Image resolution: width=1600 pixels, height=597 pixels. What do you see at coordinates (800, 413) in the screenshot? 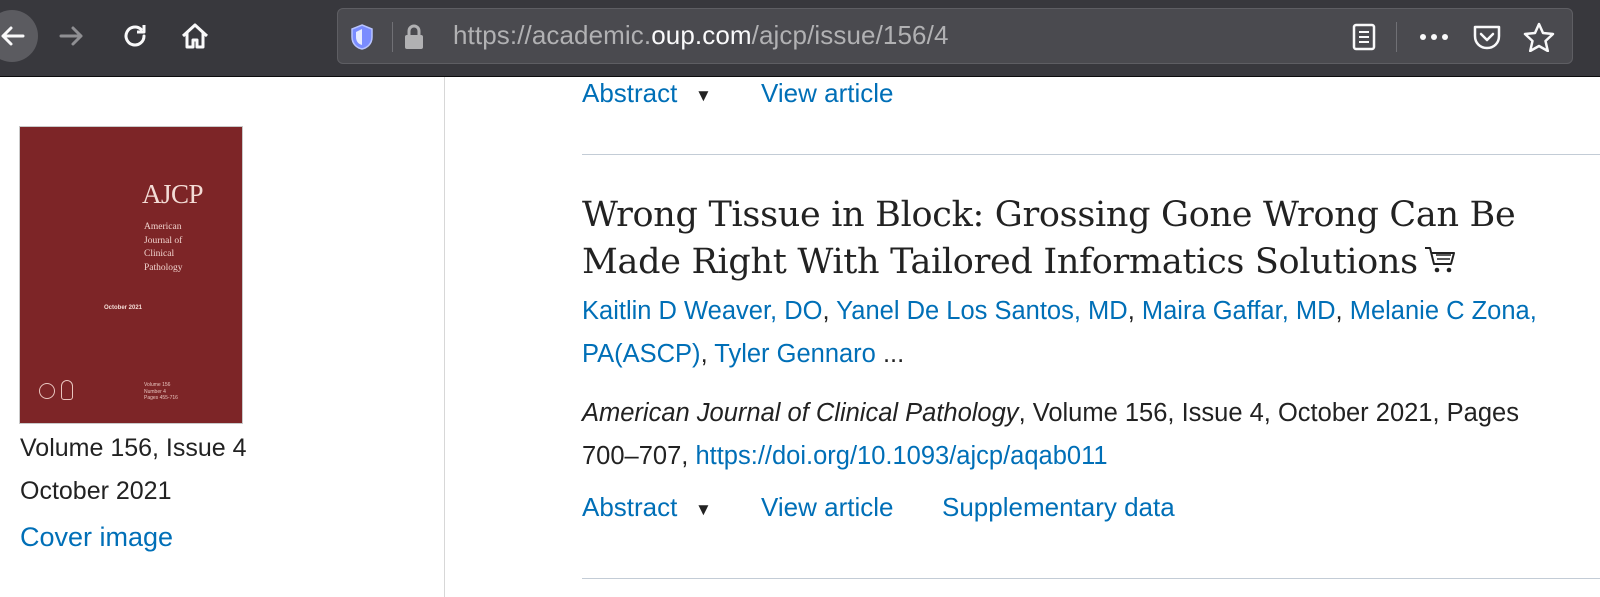
I see `journal-name: American Journal of Clinical Pathology` at bounding box center [800, 413].